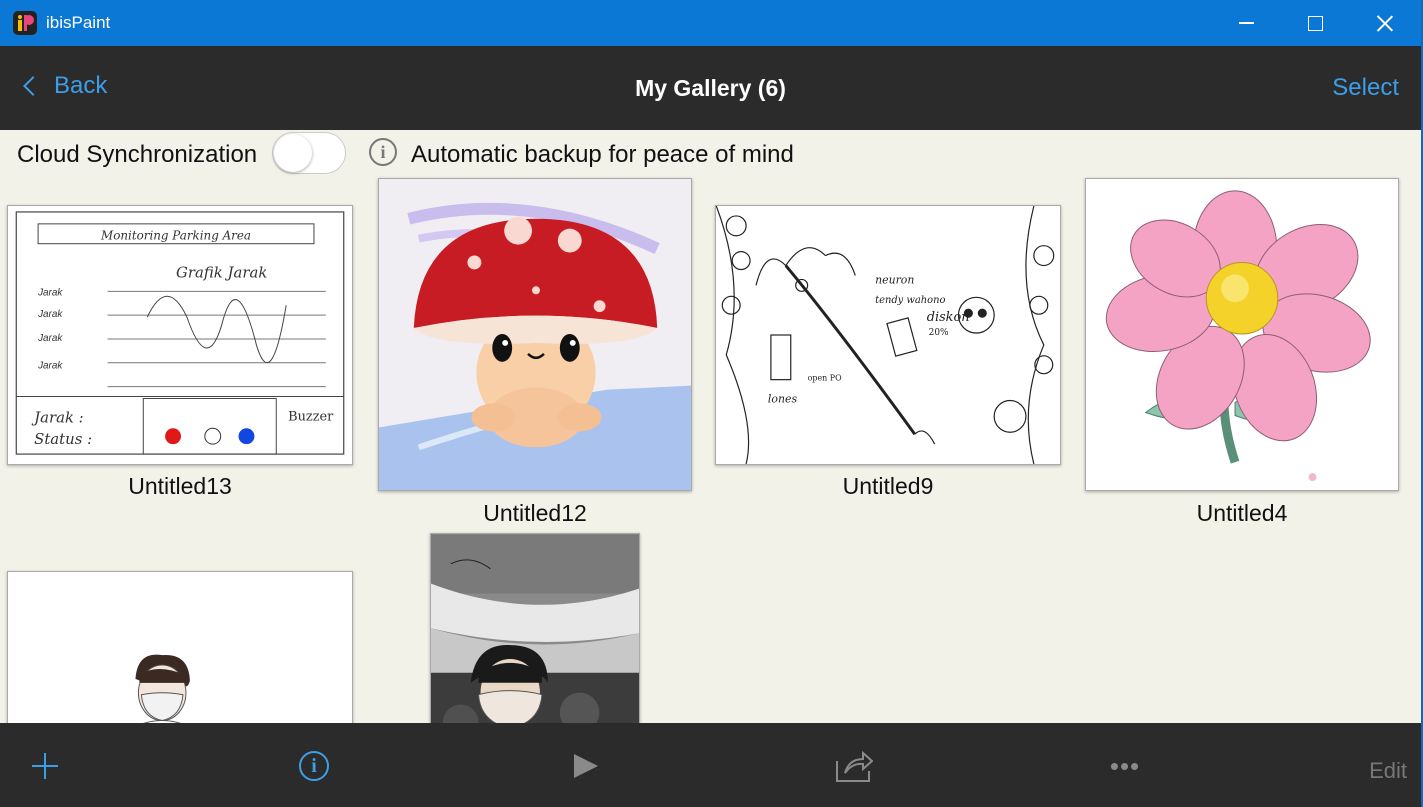 Image resolution: width=1423 pixels, height=807 pixels. I want to click on thumb9-text5: lones, so click(783, 398).